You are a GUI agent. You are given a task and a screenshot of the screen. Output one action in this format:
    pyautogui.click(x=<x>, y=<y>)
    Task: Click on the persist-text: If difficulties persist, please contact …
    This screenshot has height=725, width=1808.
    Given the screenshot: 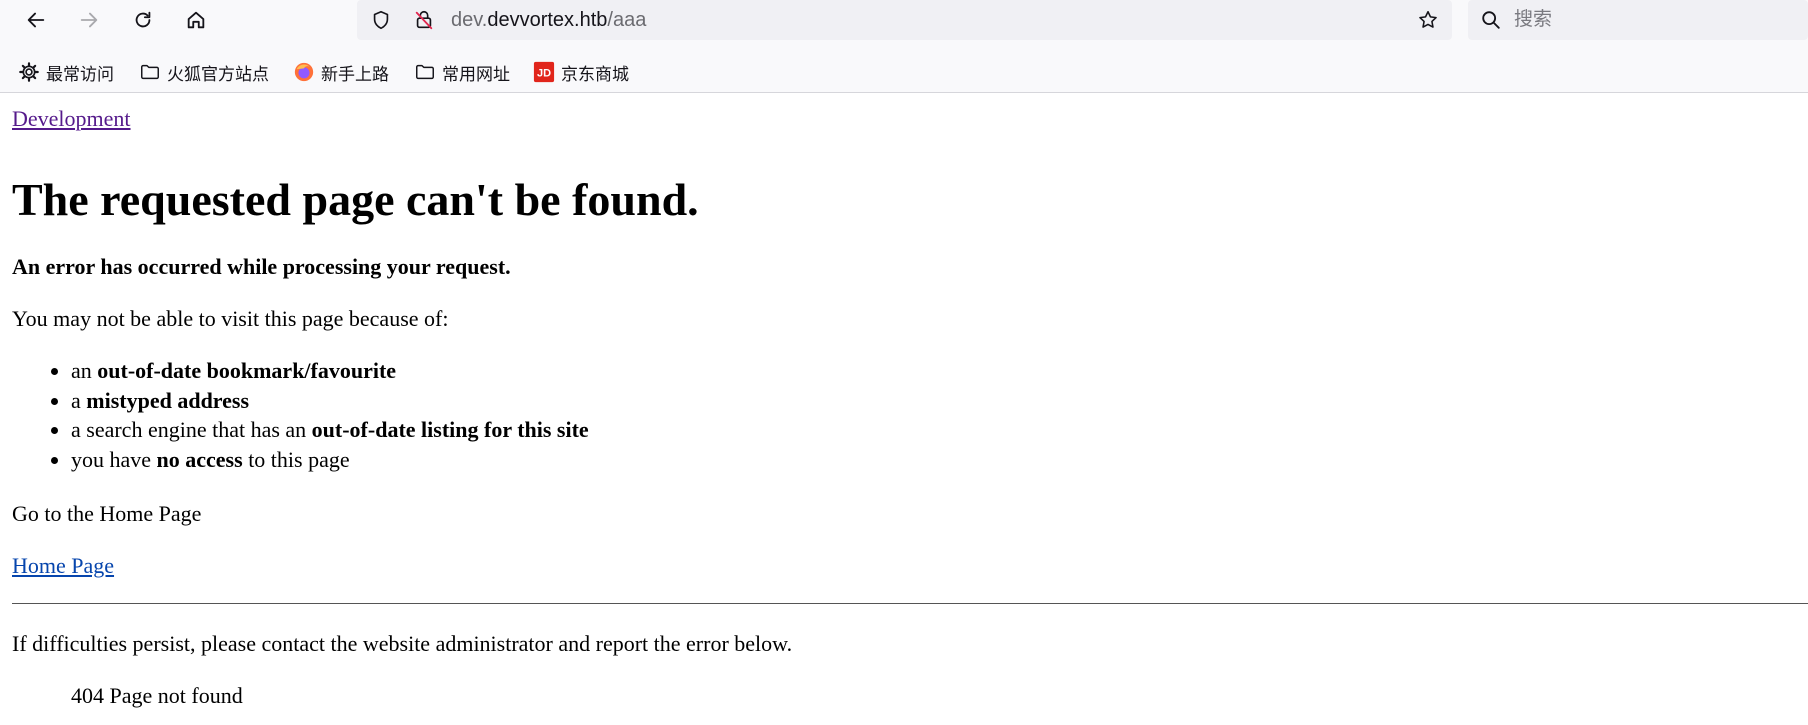 What is the action you would take?
    pyautogui.click(x=402, y=643)
    